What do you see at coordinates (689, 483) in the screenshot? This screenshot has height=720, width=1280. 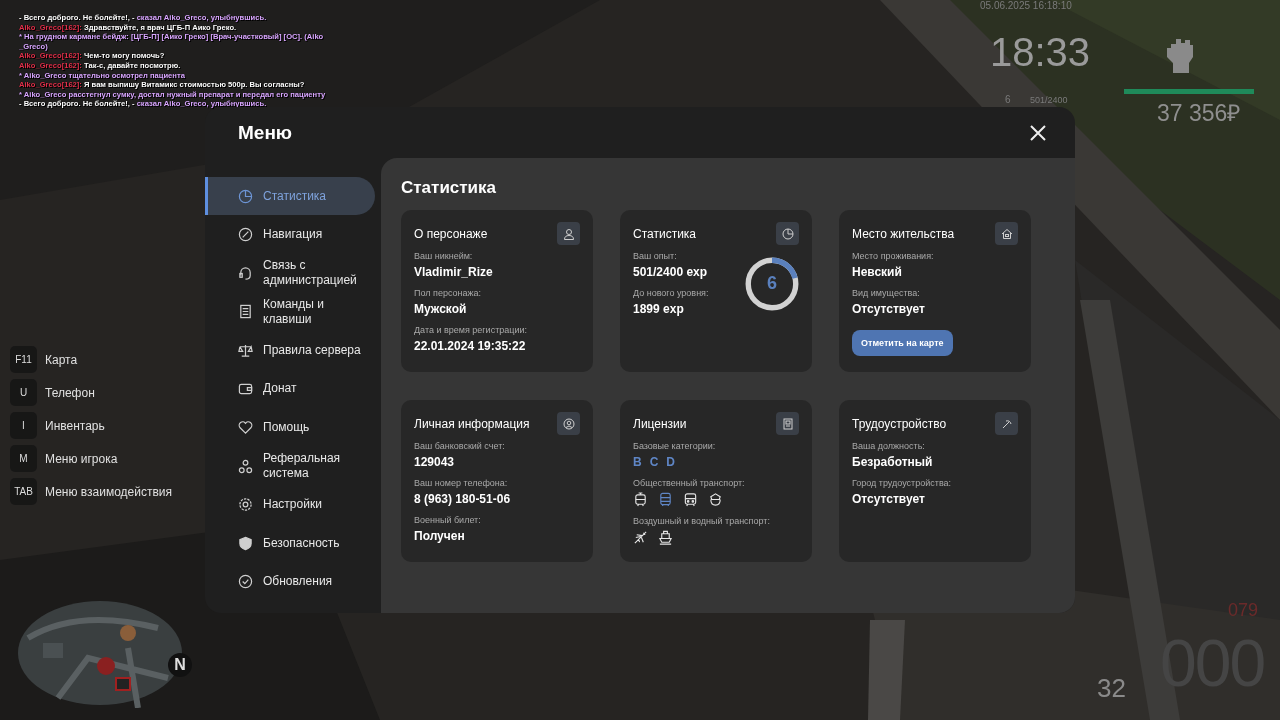 I see `field-label: Общественный транспорт:` at bounding box center [689, 483].